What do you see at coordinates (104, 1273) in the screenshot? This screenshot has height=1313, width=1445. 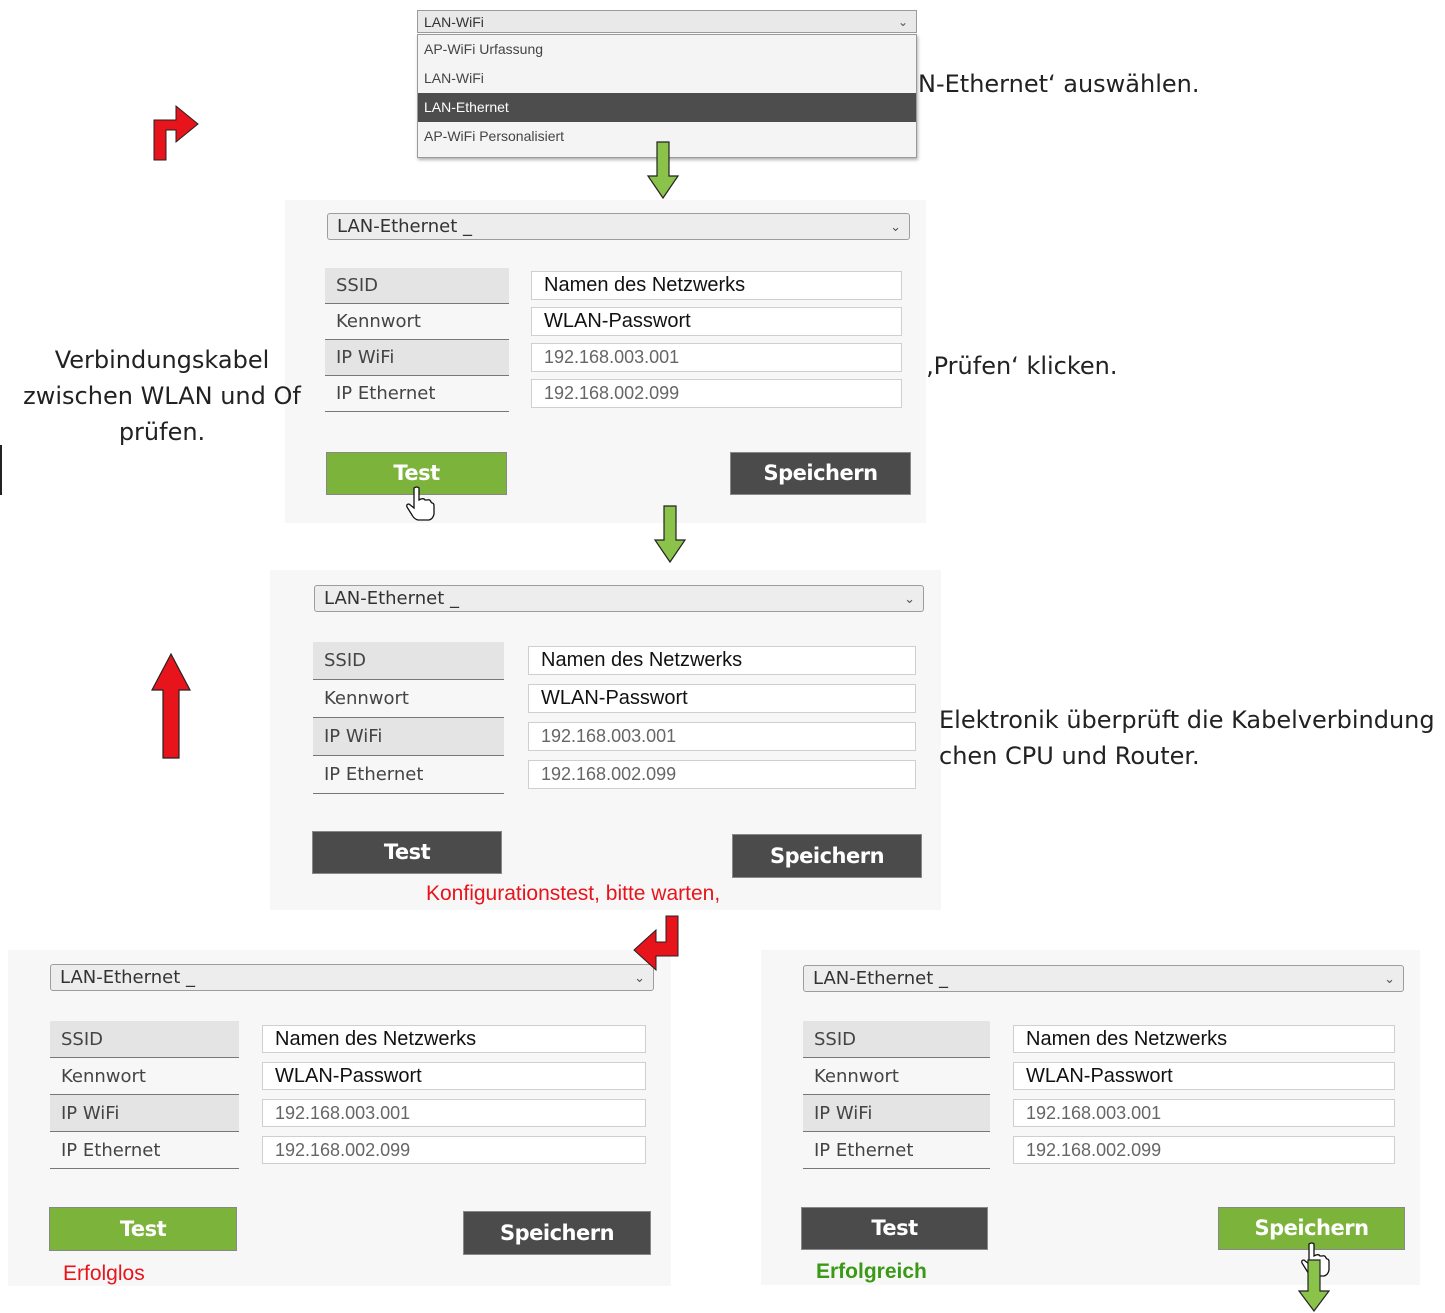 I see `status-fail: Erfolglos` at bounding box center [104, 1273].